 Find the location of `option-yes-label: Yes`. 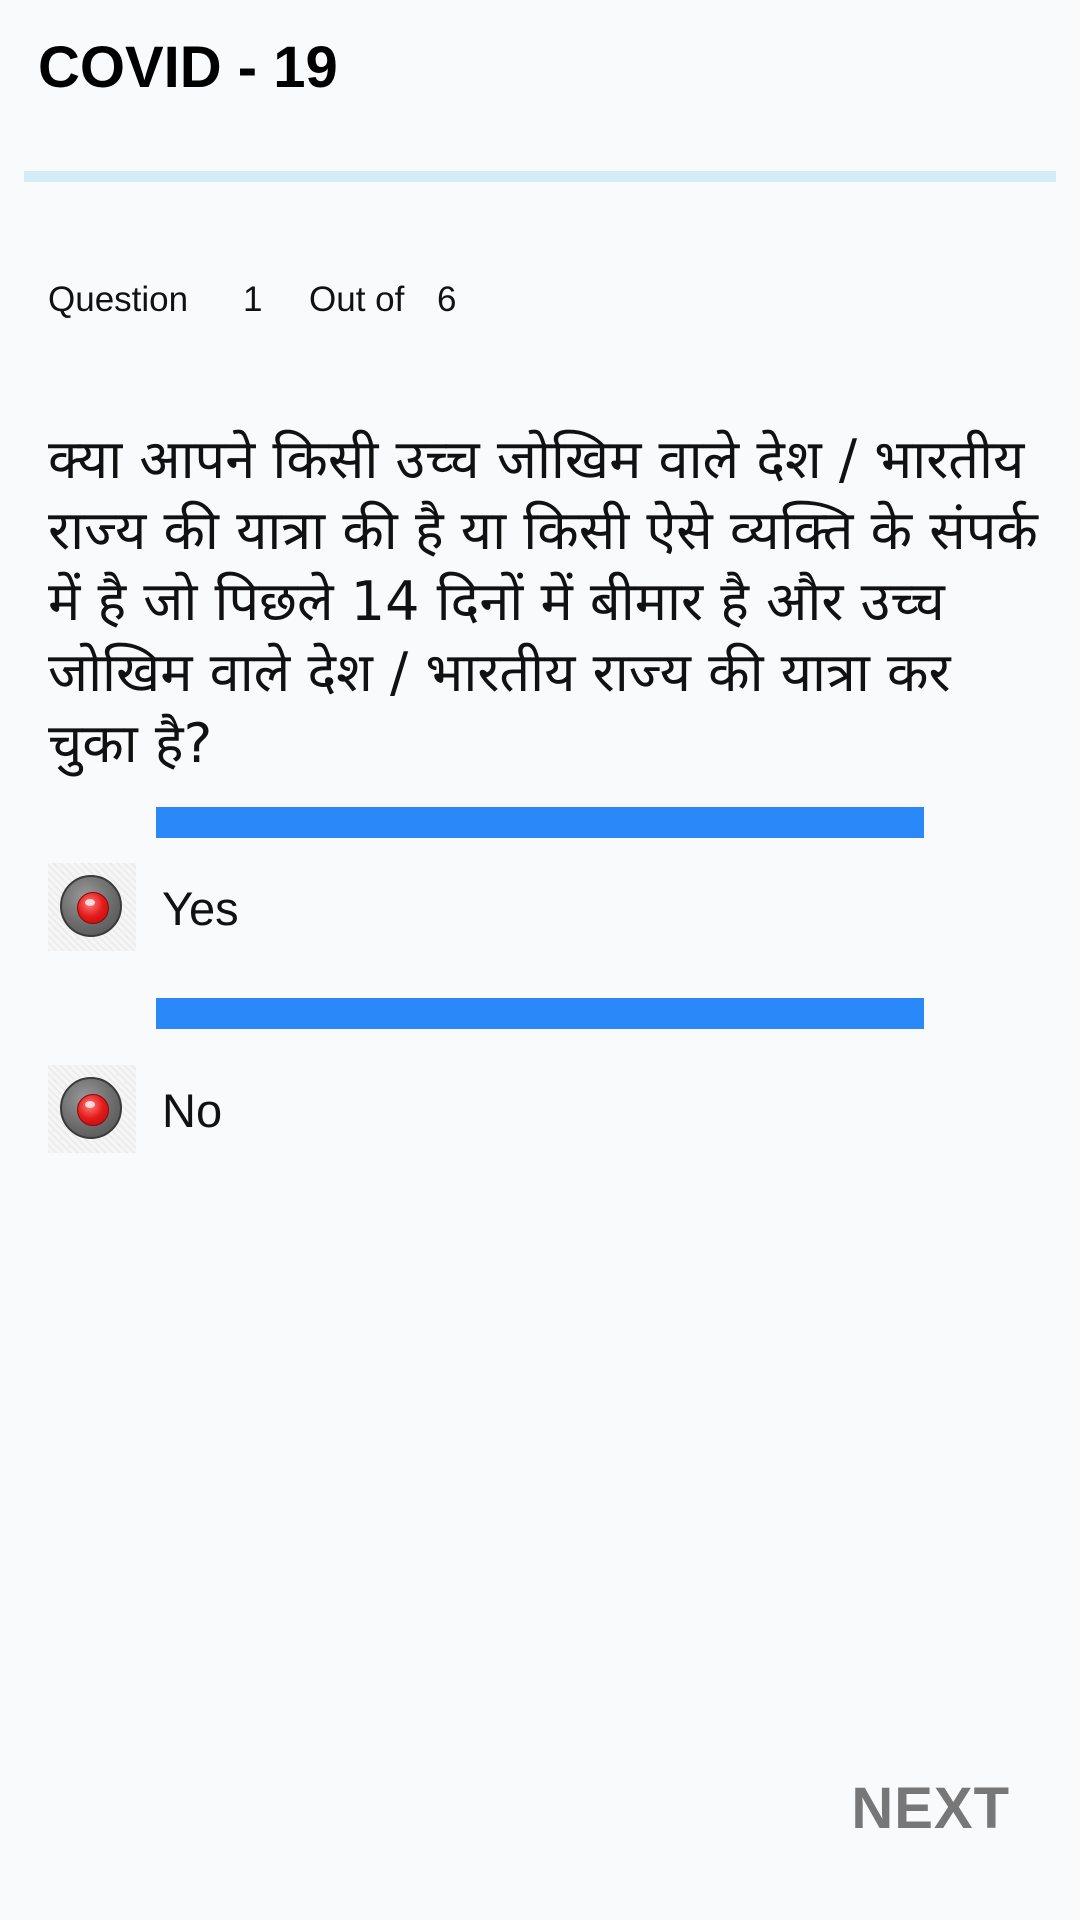

option-yes-label: Yes is located at coordinates (200, 908).